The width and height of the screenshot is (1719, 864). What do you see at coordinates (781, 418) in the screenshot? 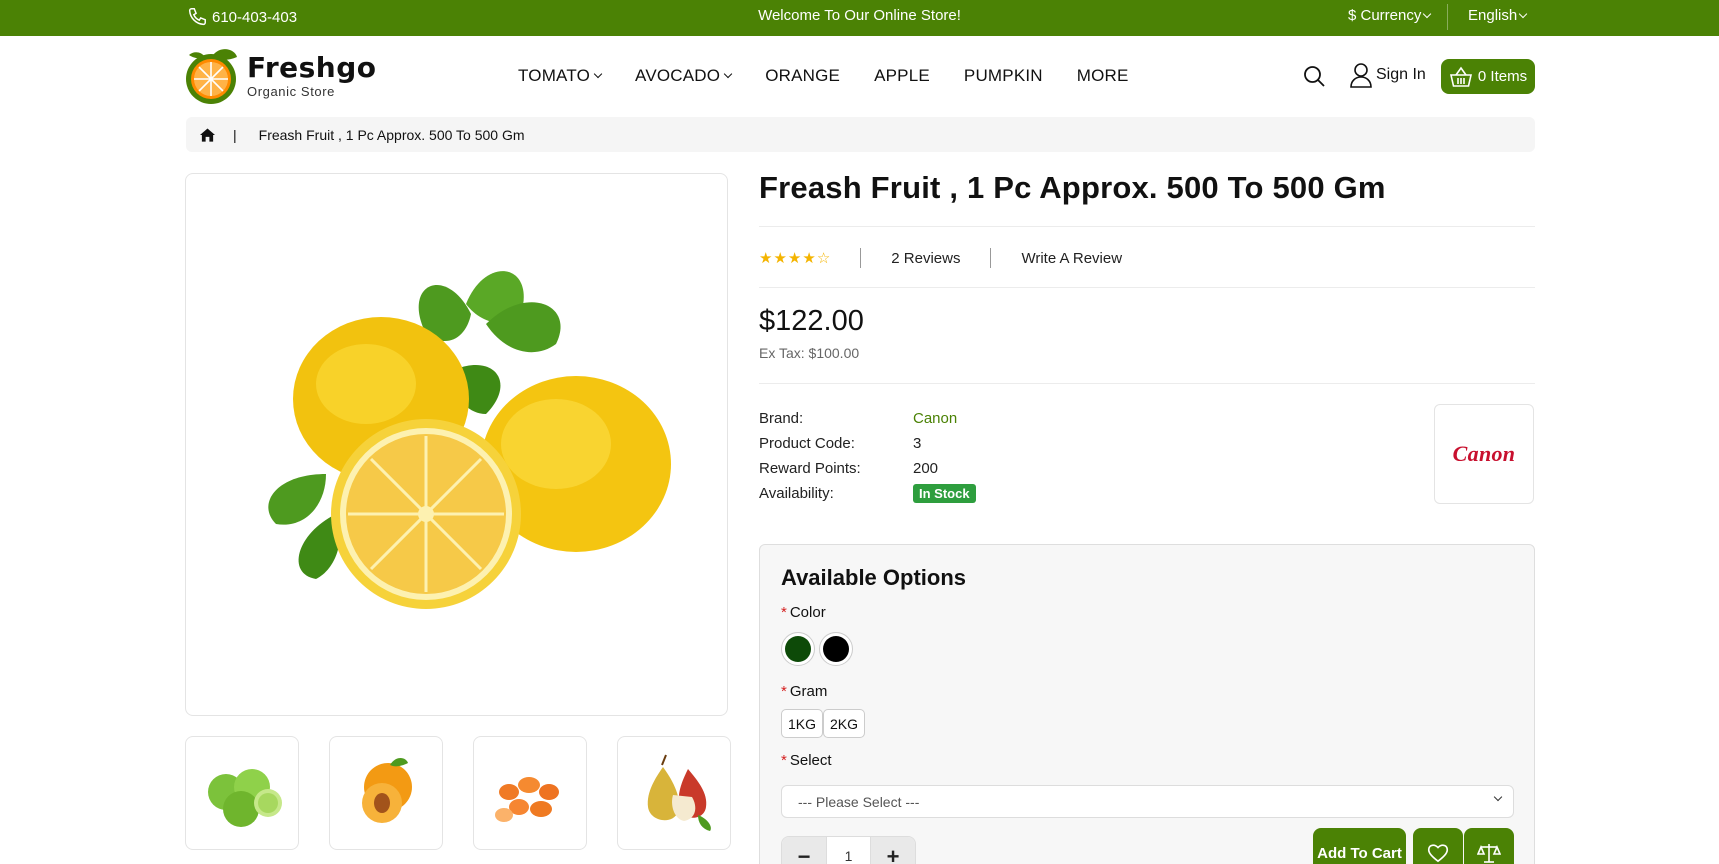
I see `spec-key: Brand:` at bounding box center [781, 418].